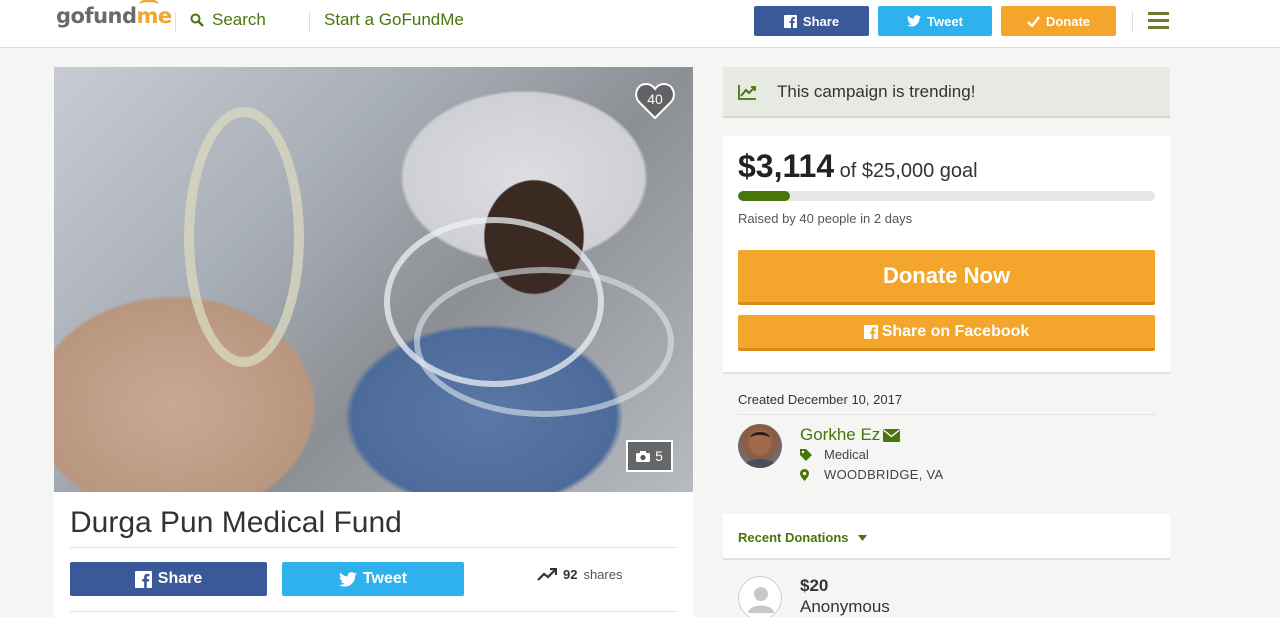  I want to click on envelope-icon, so click(892, 435).